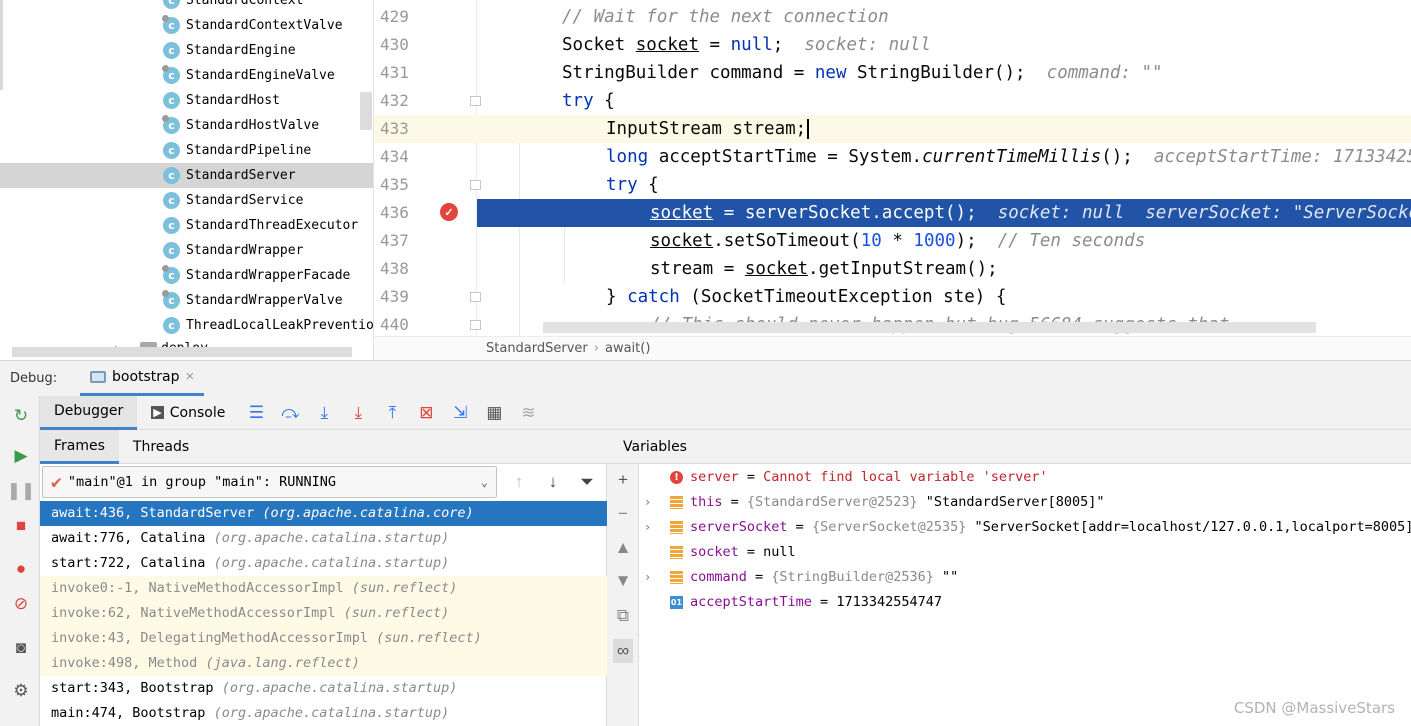 This screenshot has width=1411, height=726. What do you see at coordinates (944, 101) in the screenshot?
I see `code-line-432: try {` at bounding box center [944, 101].